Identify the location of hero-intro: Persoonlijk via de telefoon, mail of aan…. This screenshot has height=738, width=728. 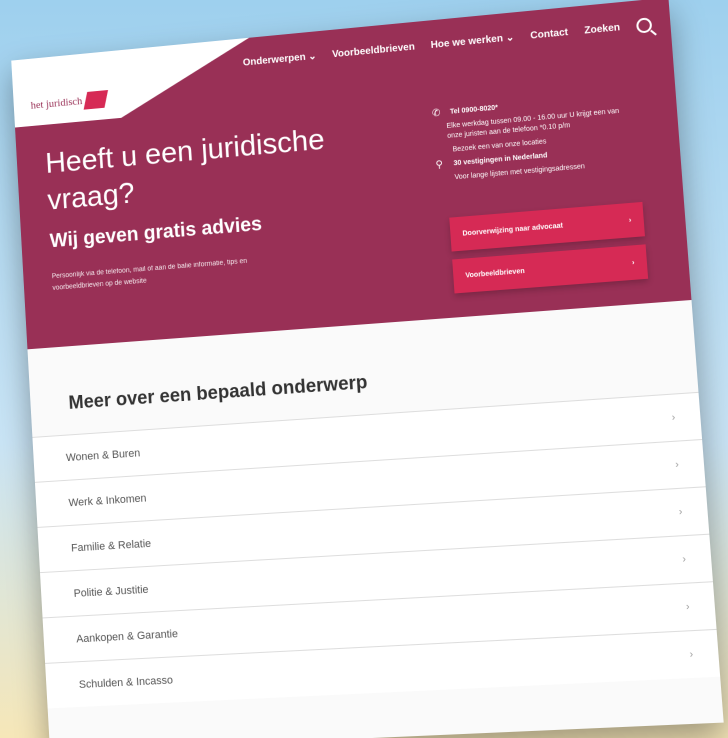
(149, 274).